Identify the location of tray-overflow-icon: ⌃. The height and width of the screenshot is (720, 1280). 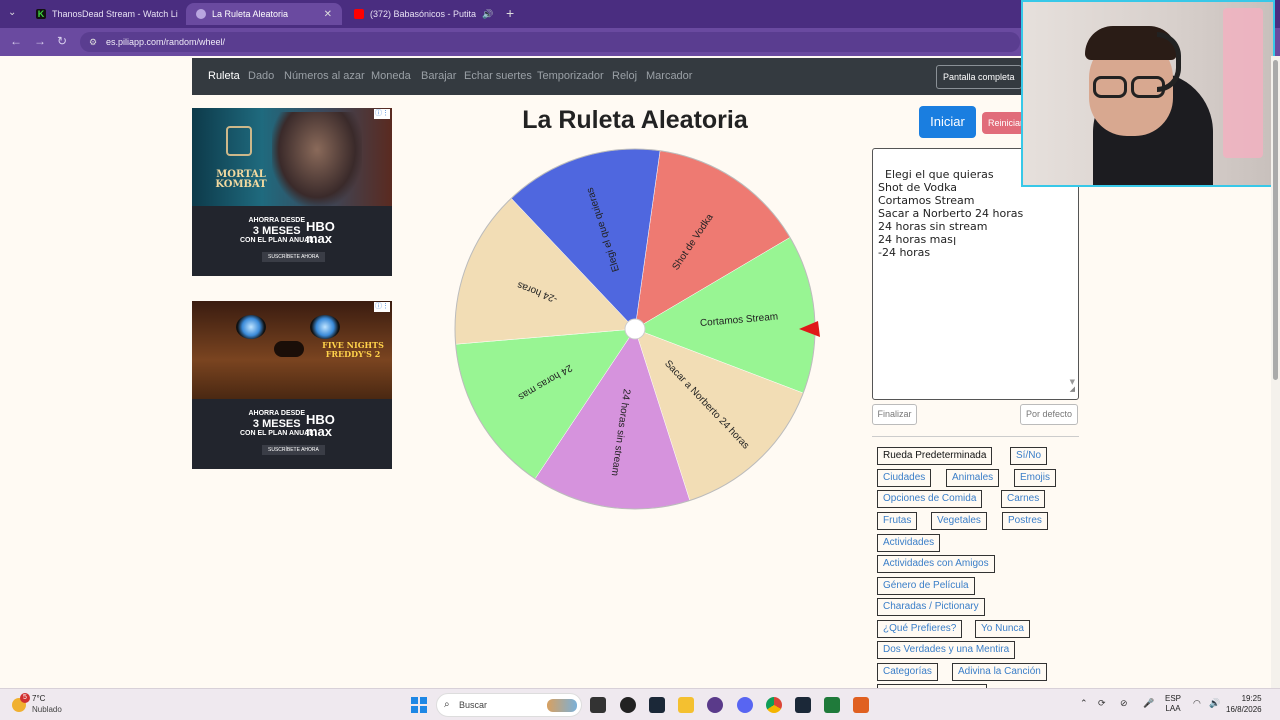
(1084, 703).